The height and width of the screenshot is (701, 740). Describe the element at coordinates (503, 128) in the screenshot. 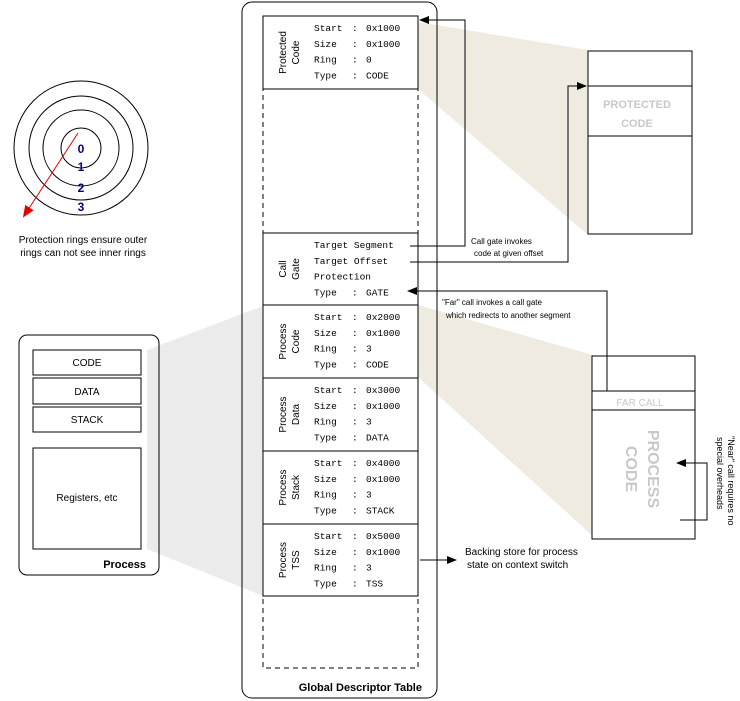

I see `projection-protected-code` at that location.